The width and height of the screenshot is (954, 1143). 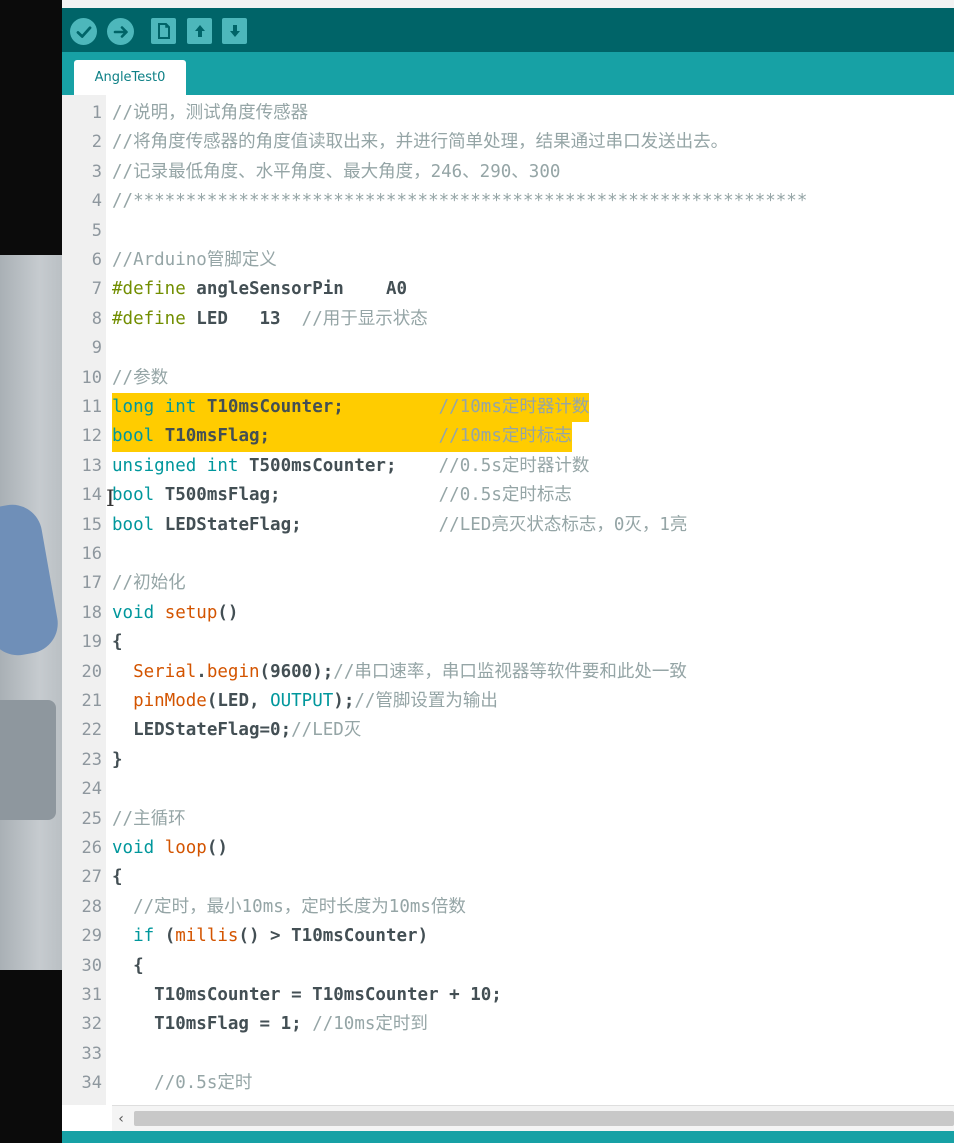 I want to click on horizontal-scrollbar: ‹, so click(x=533, y=1118).